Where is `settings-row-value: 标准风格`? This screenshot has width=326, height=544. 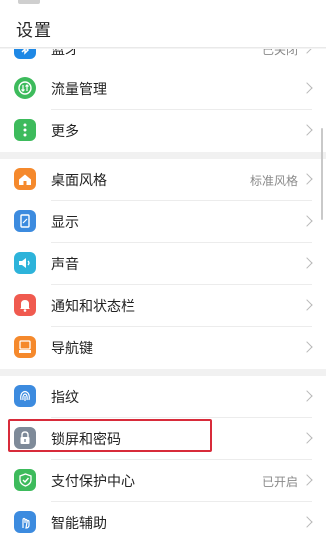 settings-row-value: 标准风格 is located at coordinates (273, 181).